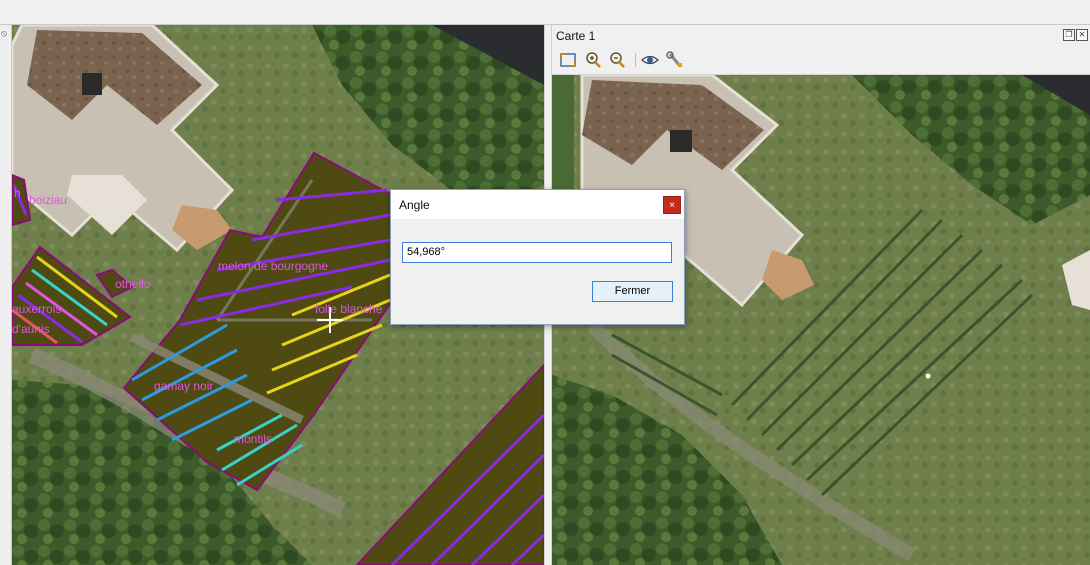  What do you see at coordinates (617, 60) in the screenshot?
I see `zoom-out-icon` at bounding box center [617, 60].